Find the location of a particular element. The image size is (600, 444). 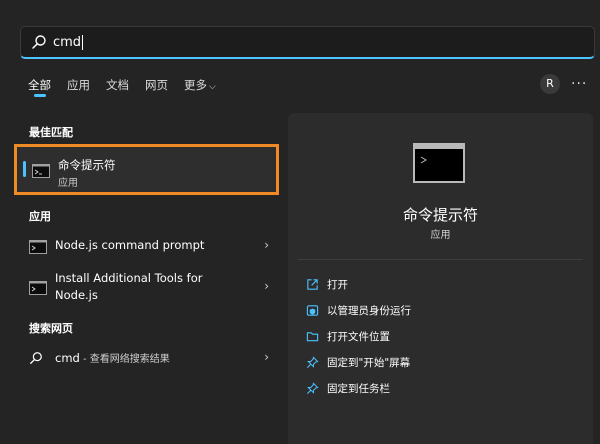

best-match-item: 命令提示符 应用 is located at coordinates (146, 169).